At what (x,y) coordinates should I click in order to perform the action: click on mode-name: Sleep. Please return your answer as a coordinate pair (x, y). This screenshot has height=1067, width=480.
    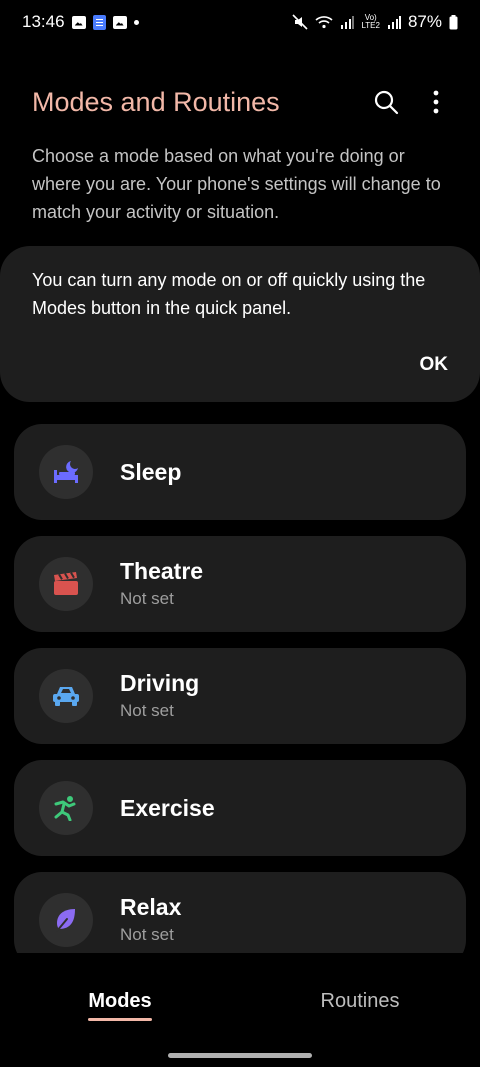
    Looking at the image, I should click on (151, 472).